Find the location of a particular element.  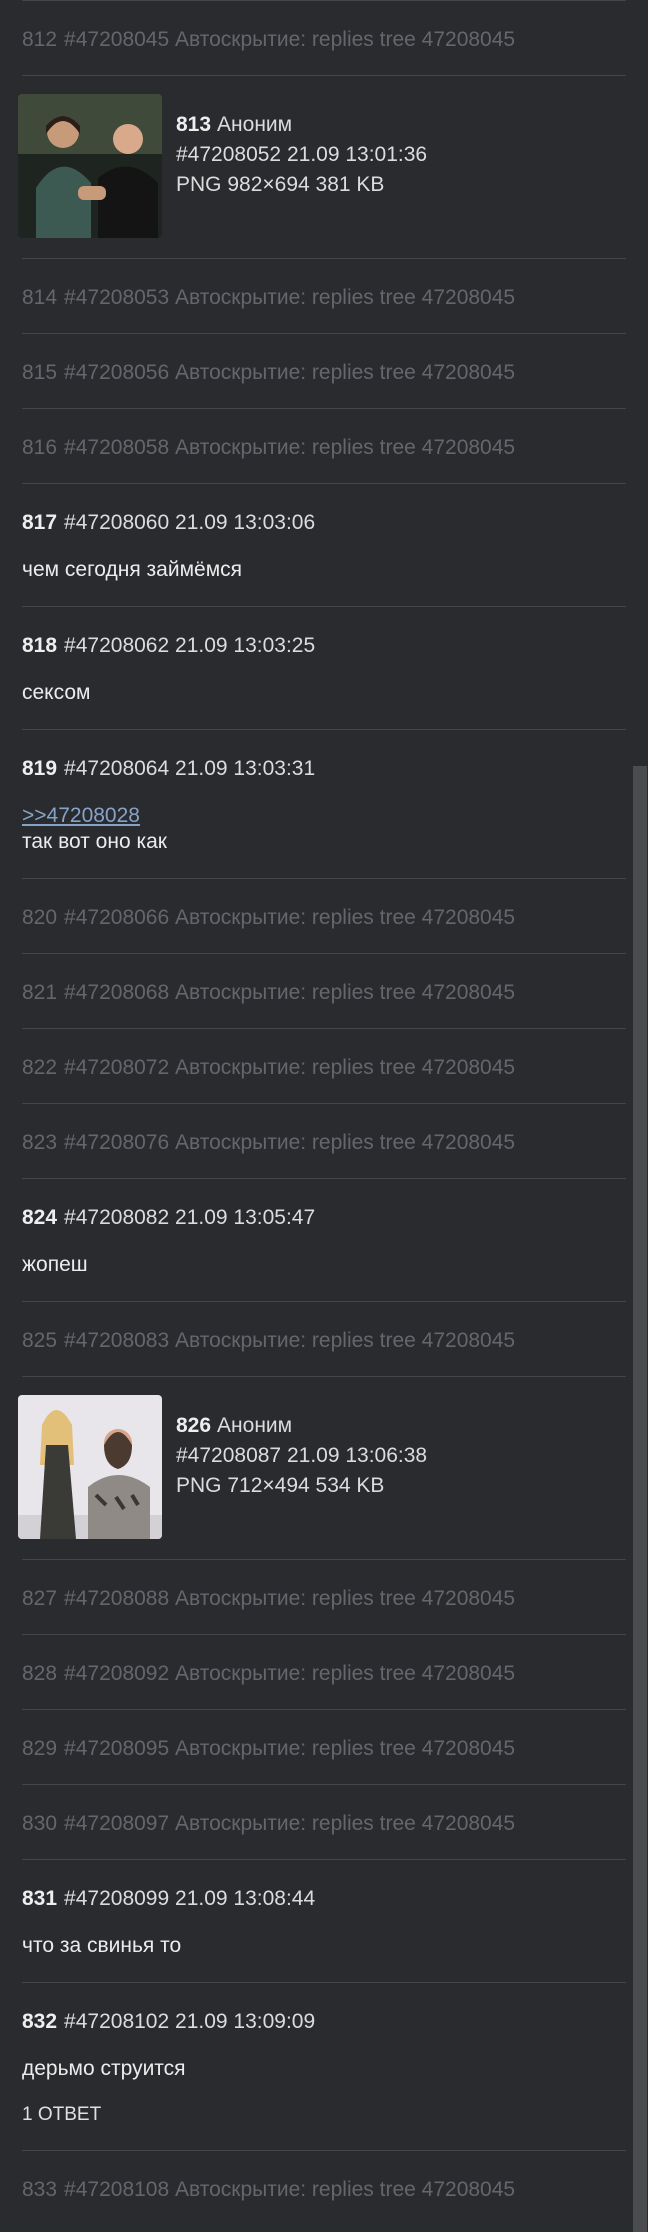

post-number: 820 is located at coordinates (39, 917).